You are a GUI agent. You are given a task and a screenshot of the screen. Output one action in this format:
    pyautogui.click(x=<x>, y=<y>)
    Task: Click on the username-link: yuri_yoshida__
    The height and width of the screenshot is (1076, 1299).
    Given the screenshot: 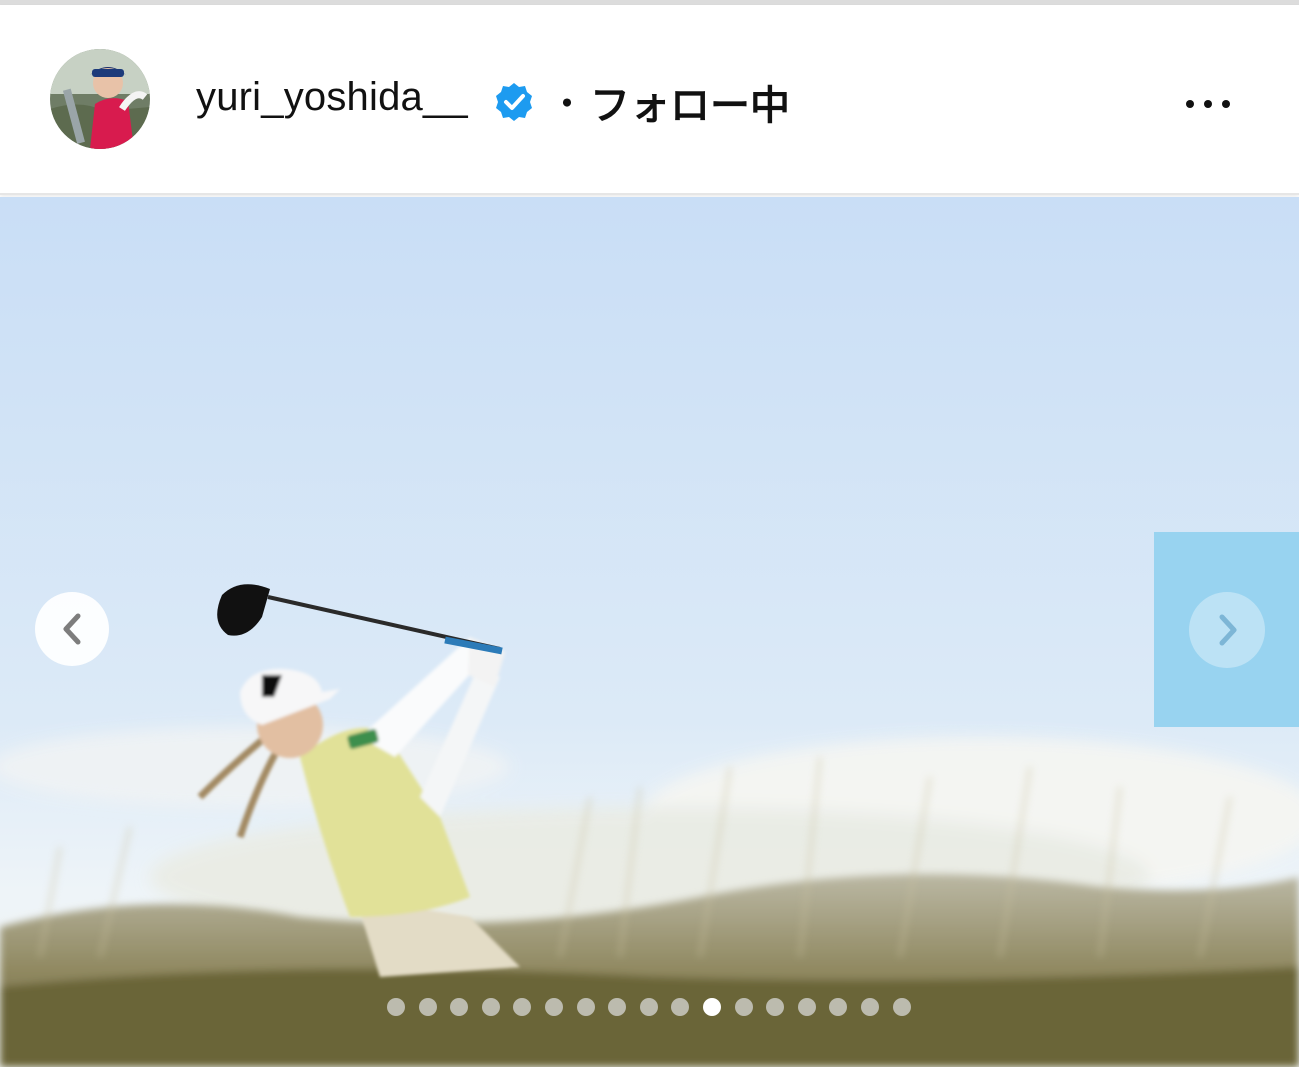 What is the action you would take?
    pyautogui.click(x=332, y=97)
    